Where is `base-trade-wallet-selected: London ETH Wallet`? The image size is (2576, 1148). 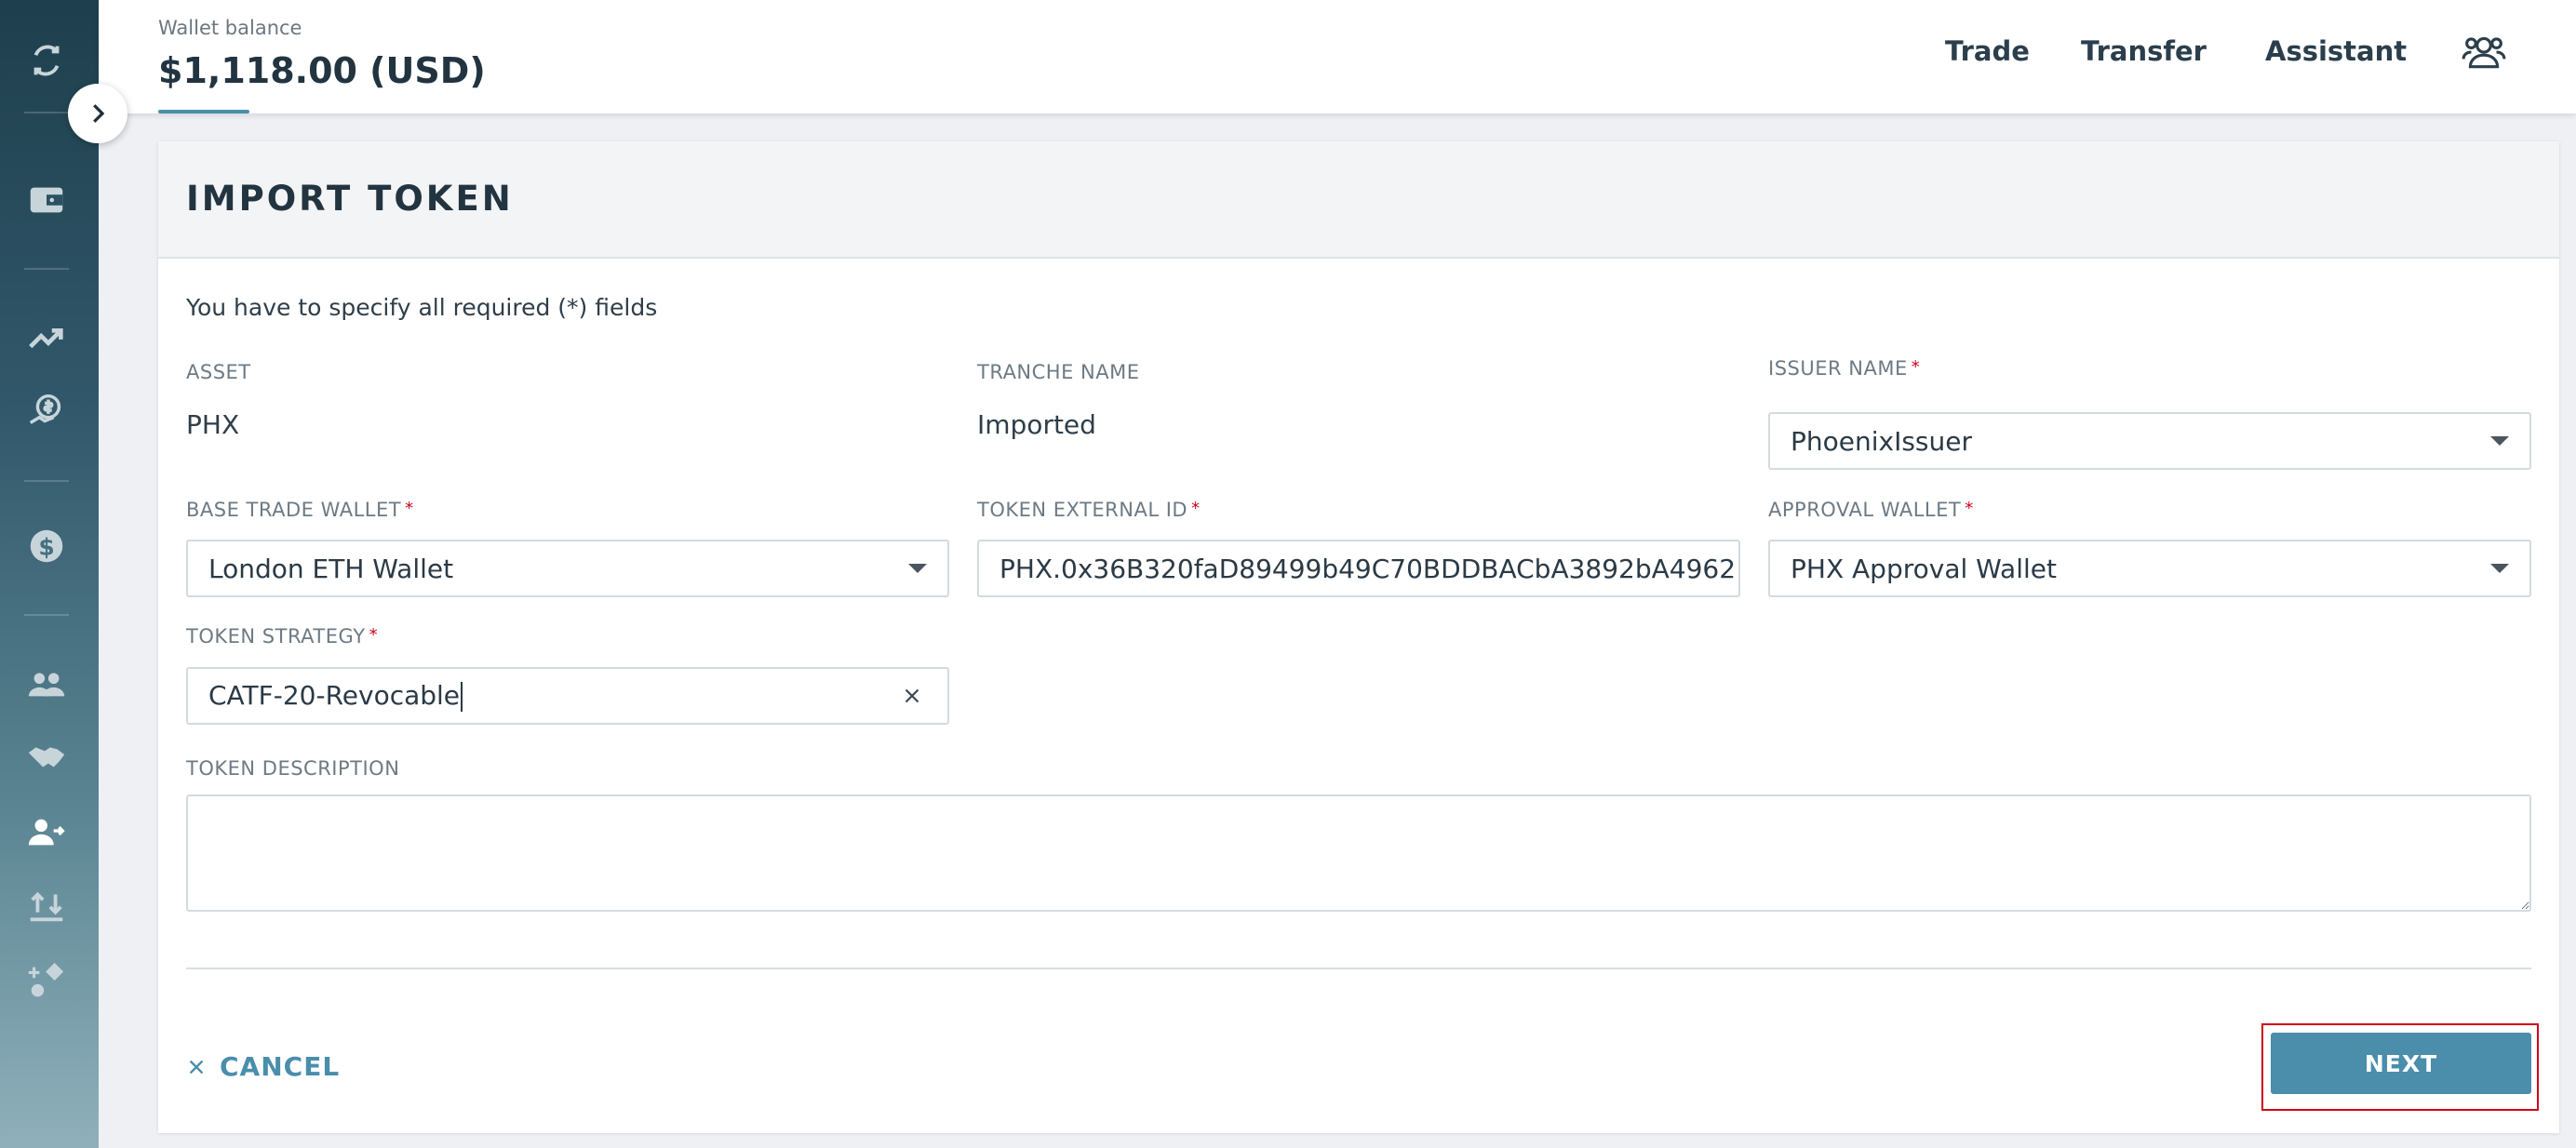 base-trade-wallet-selected: London ETH Wallet is located at coordinates (331, 568).